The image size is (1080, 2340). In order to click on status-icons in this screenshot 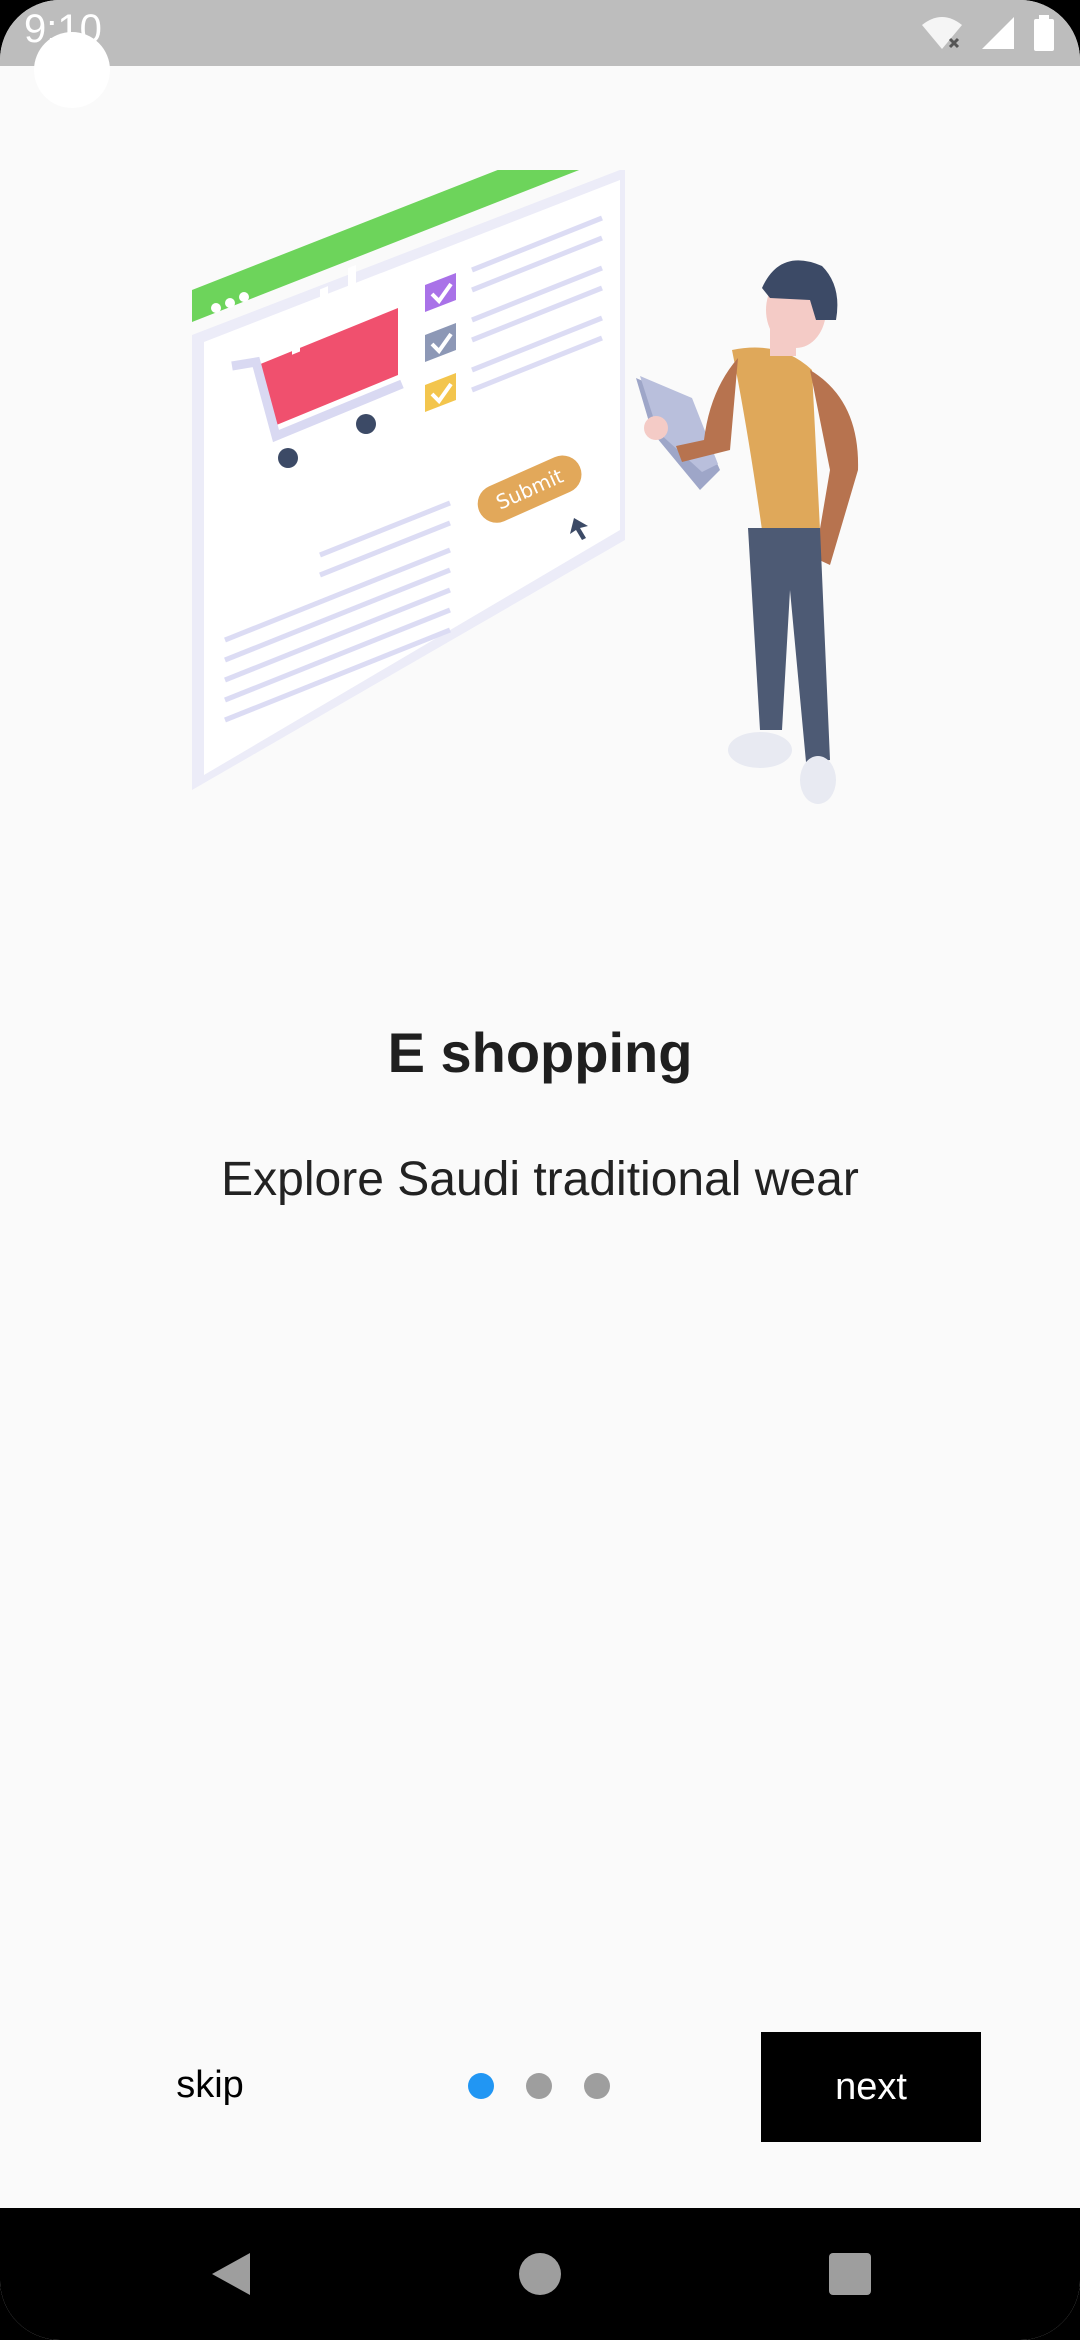, I will do `click(988, 33)`.